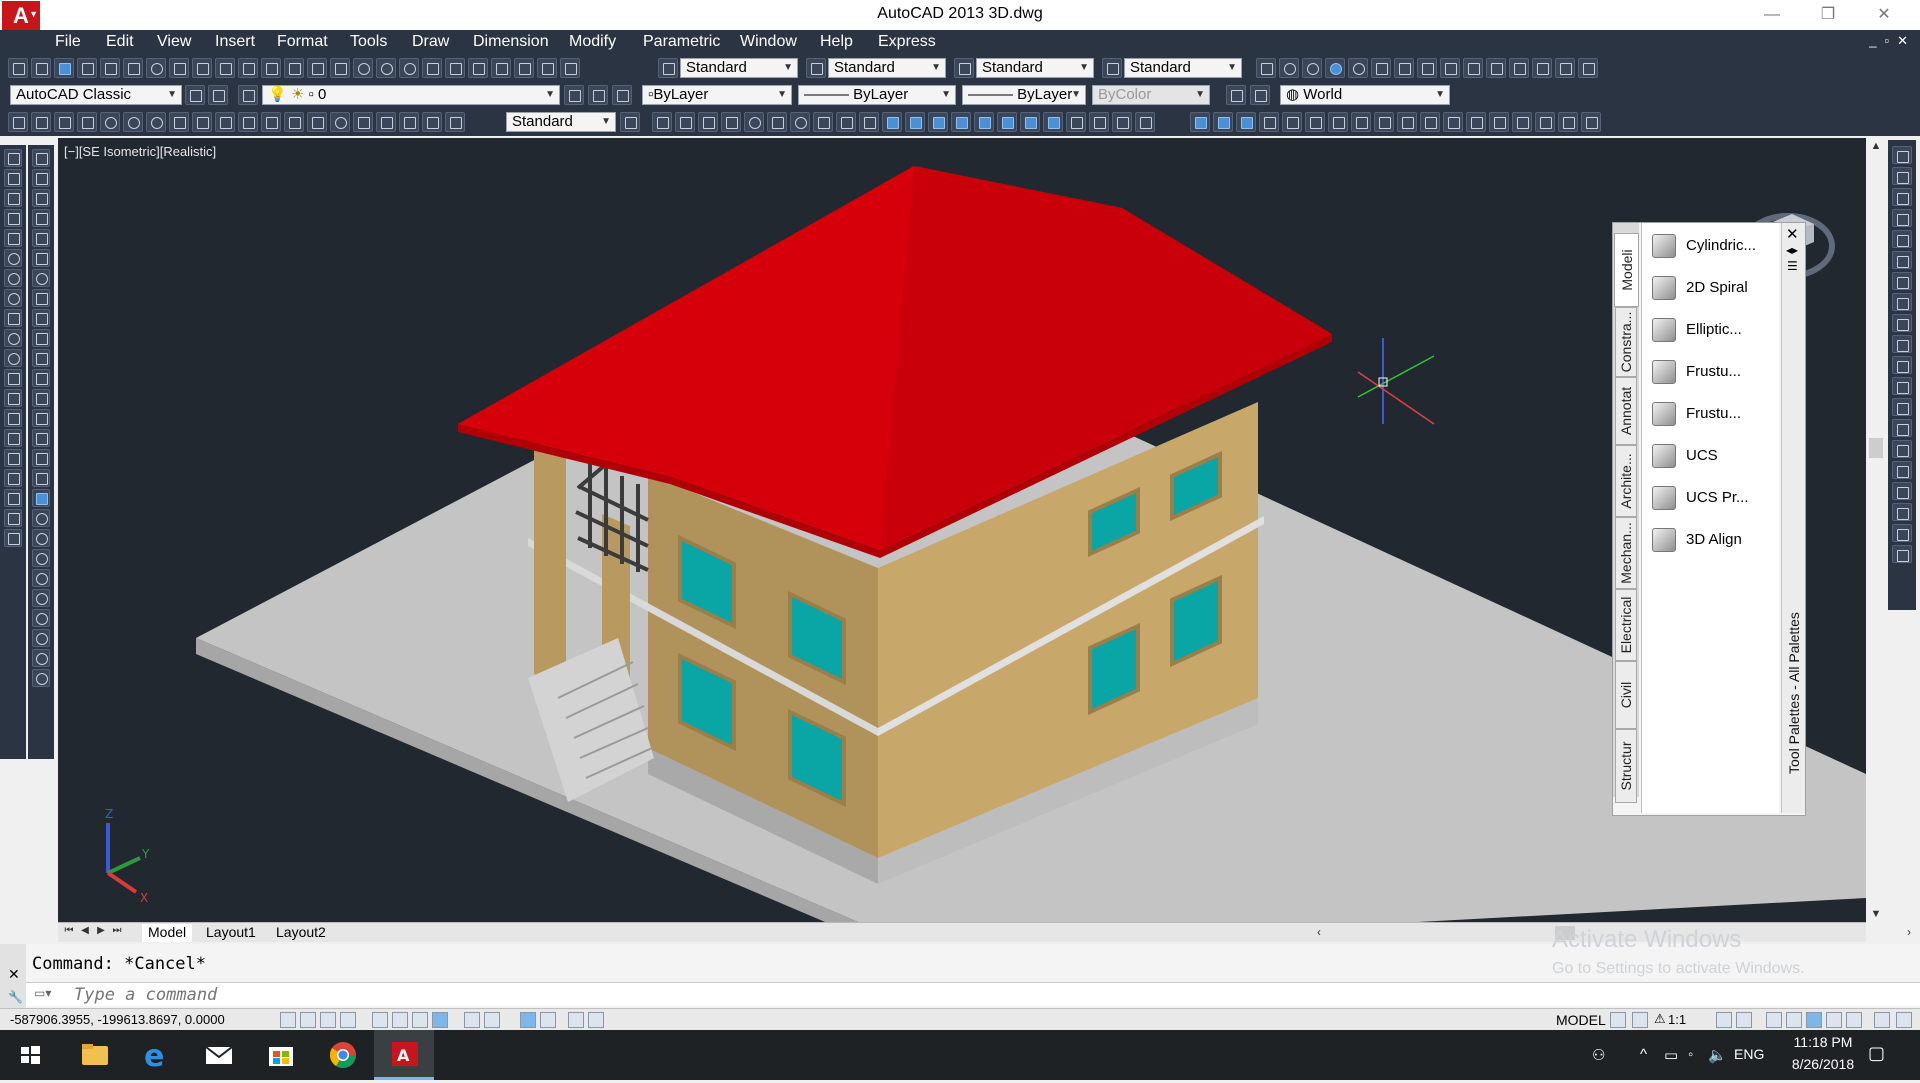 Image resolution: width=1920 pixels, height=1083 pixels. What do you see at coordinates (41, 218) in the screenshot?
I see `offset-icon` at bounding box center [41, 218].